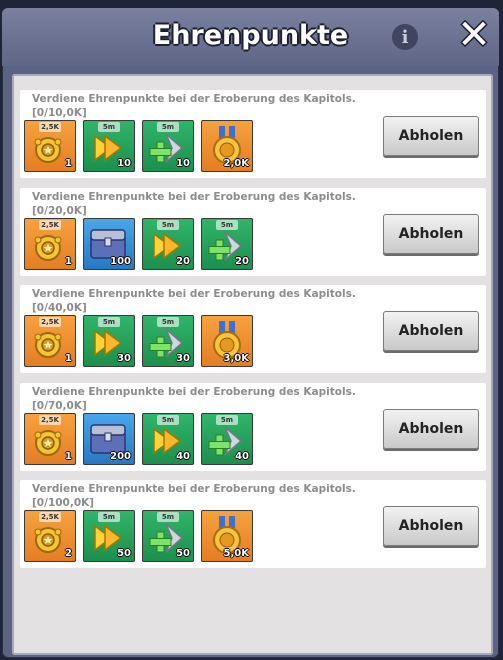  What do you see at coordinates (59, 211) in the screenshot?
I see `quest-progress: [0/20,0K]` at bounding box center [59, 211].